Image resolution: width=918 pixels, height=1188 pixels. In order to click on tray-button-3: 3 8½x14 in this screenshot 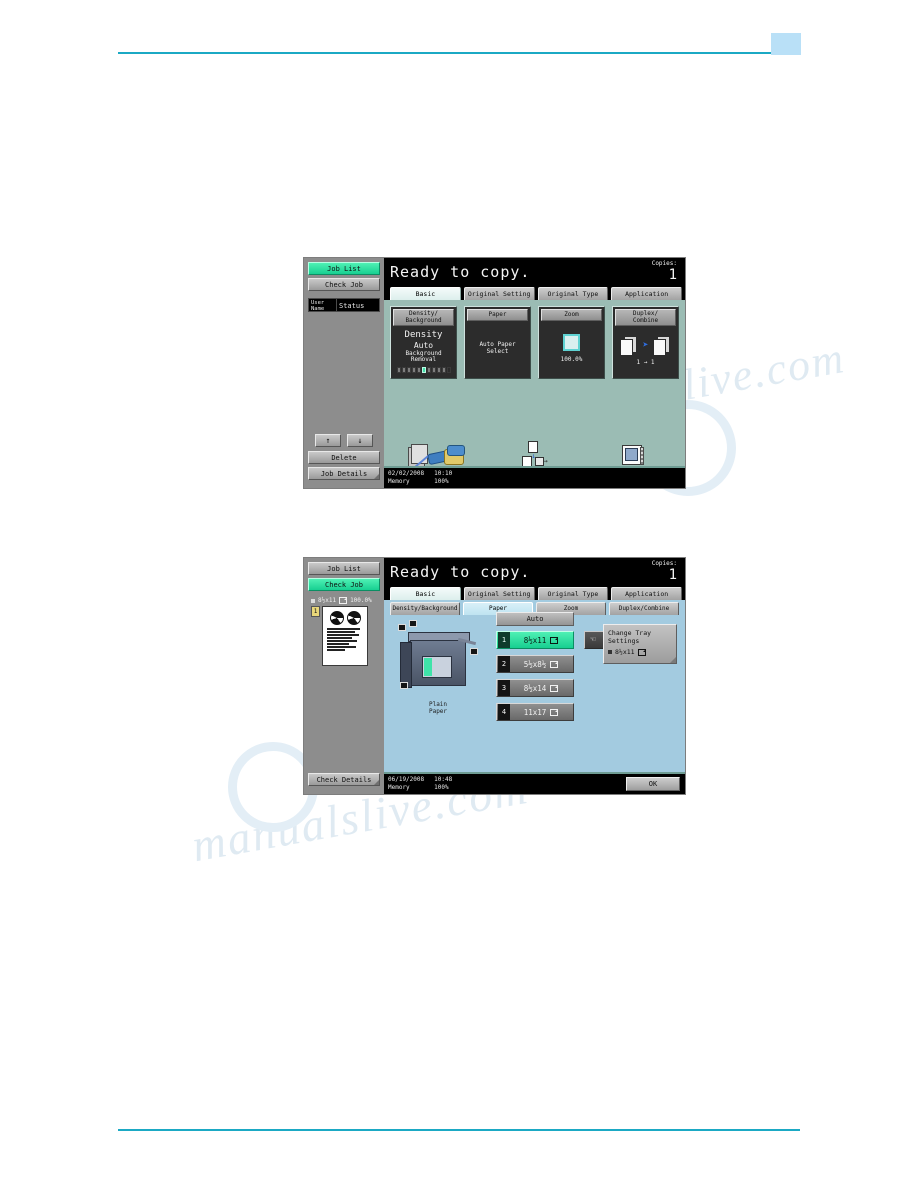, I will do `click(535, 688)`.